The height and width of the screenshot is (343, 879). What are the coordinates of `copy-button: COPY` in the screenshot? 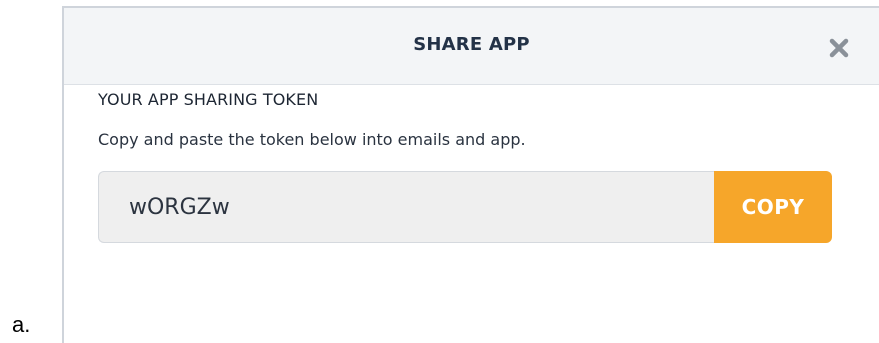 It's located at (773, 207).